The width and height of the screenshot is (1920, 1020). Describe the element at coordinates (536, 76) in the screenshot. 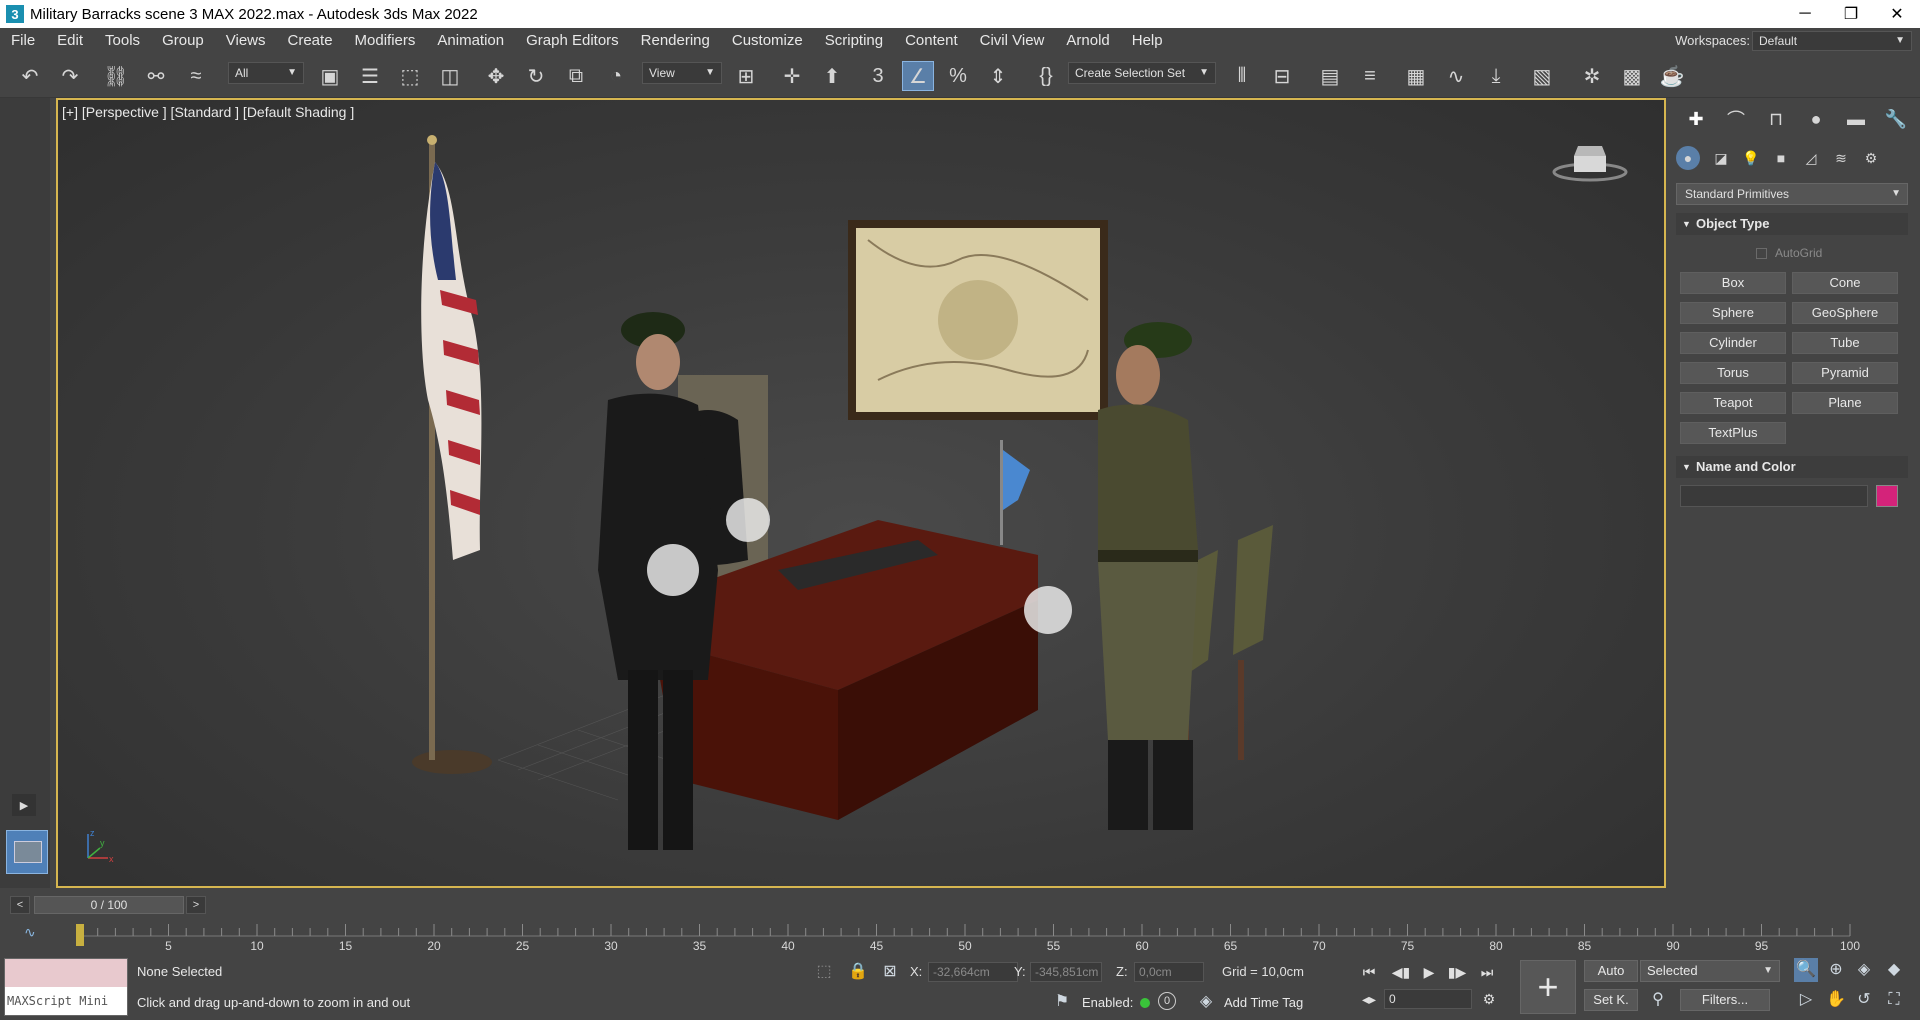

I see `rotate-icon: ↻` at that location.